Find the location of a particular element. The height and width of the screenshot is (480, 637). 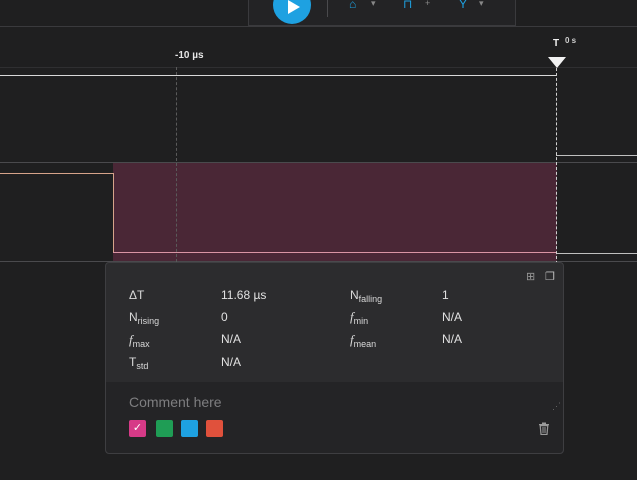

channel-2-falling-edge is located at coordinates (113, 212).